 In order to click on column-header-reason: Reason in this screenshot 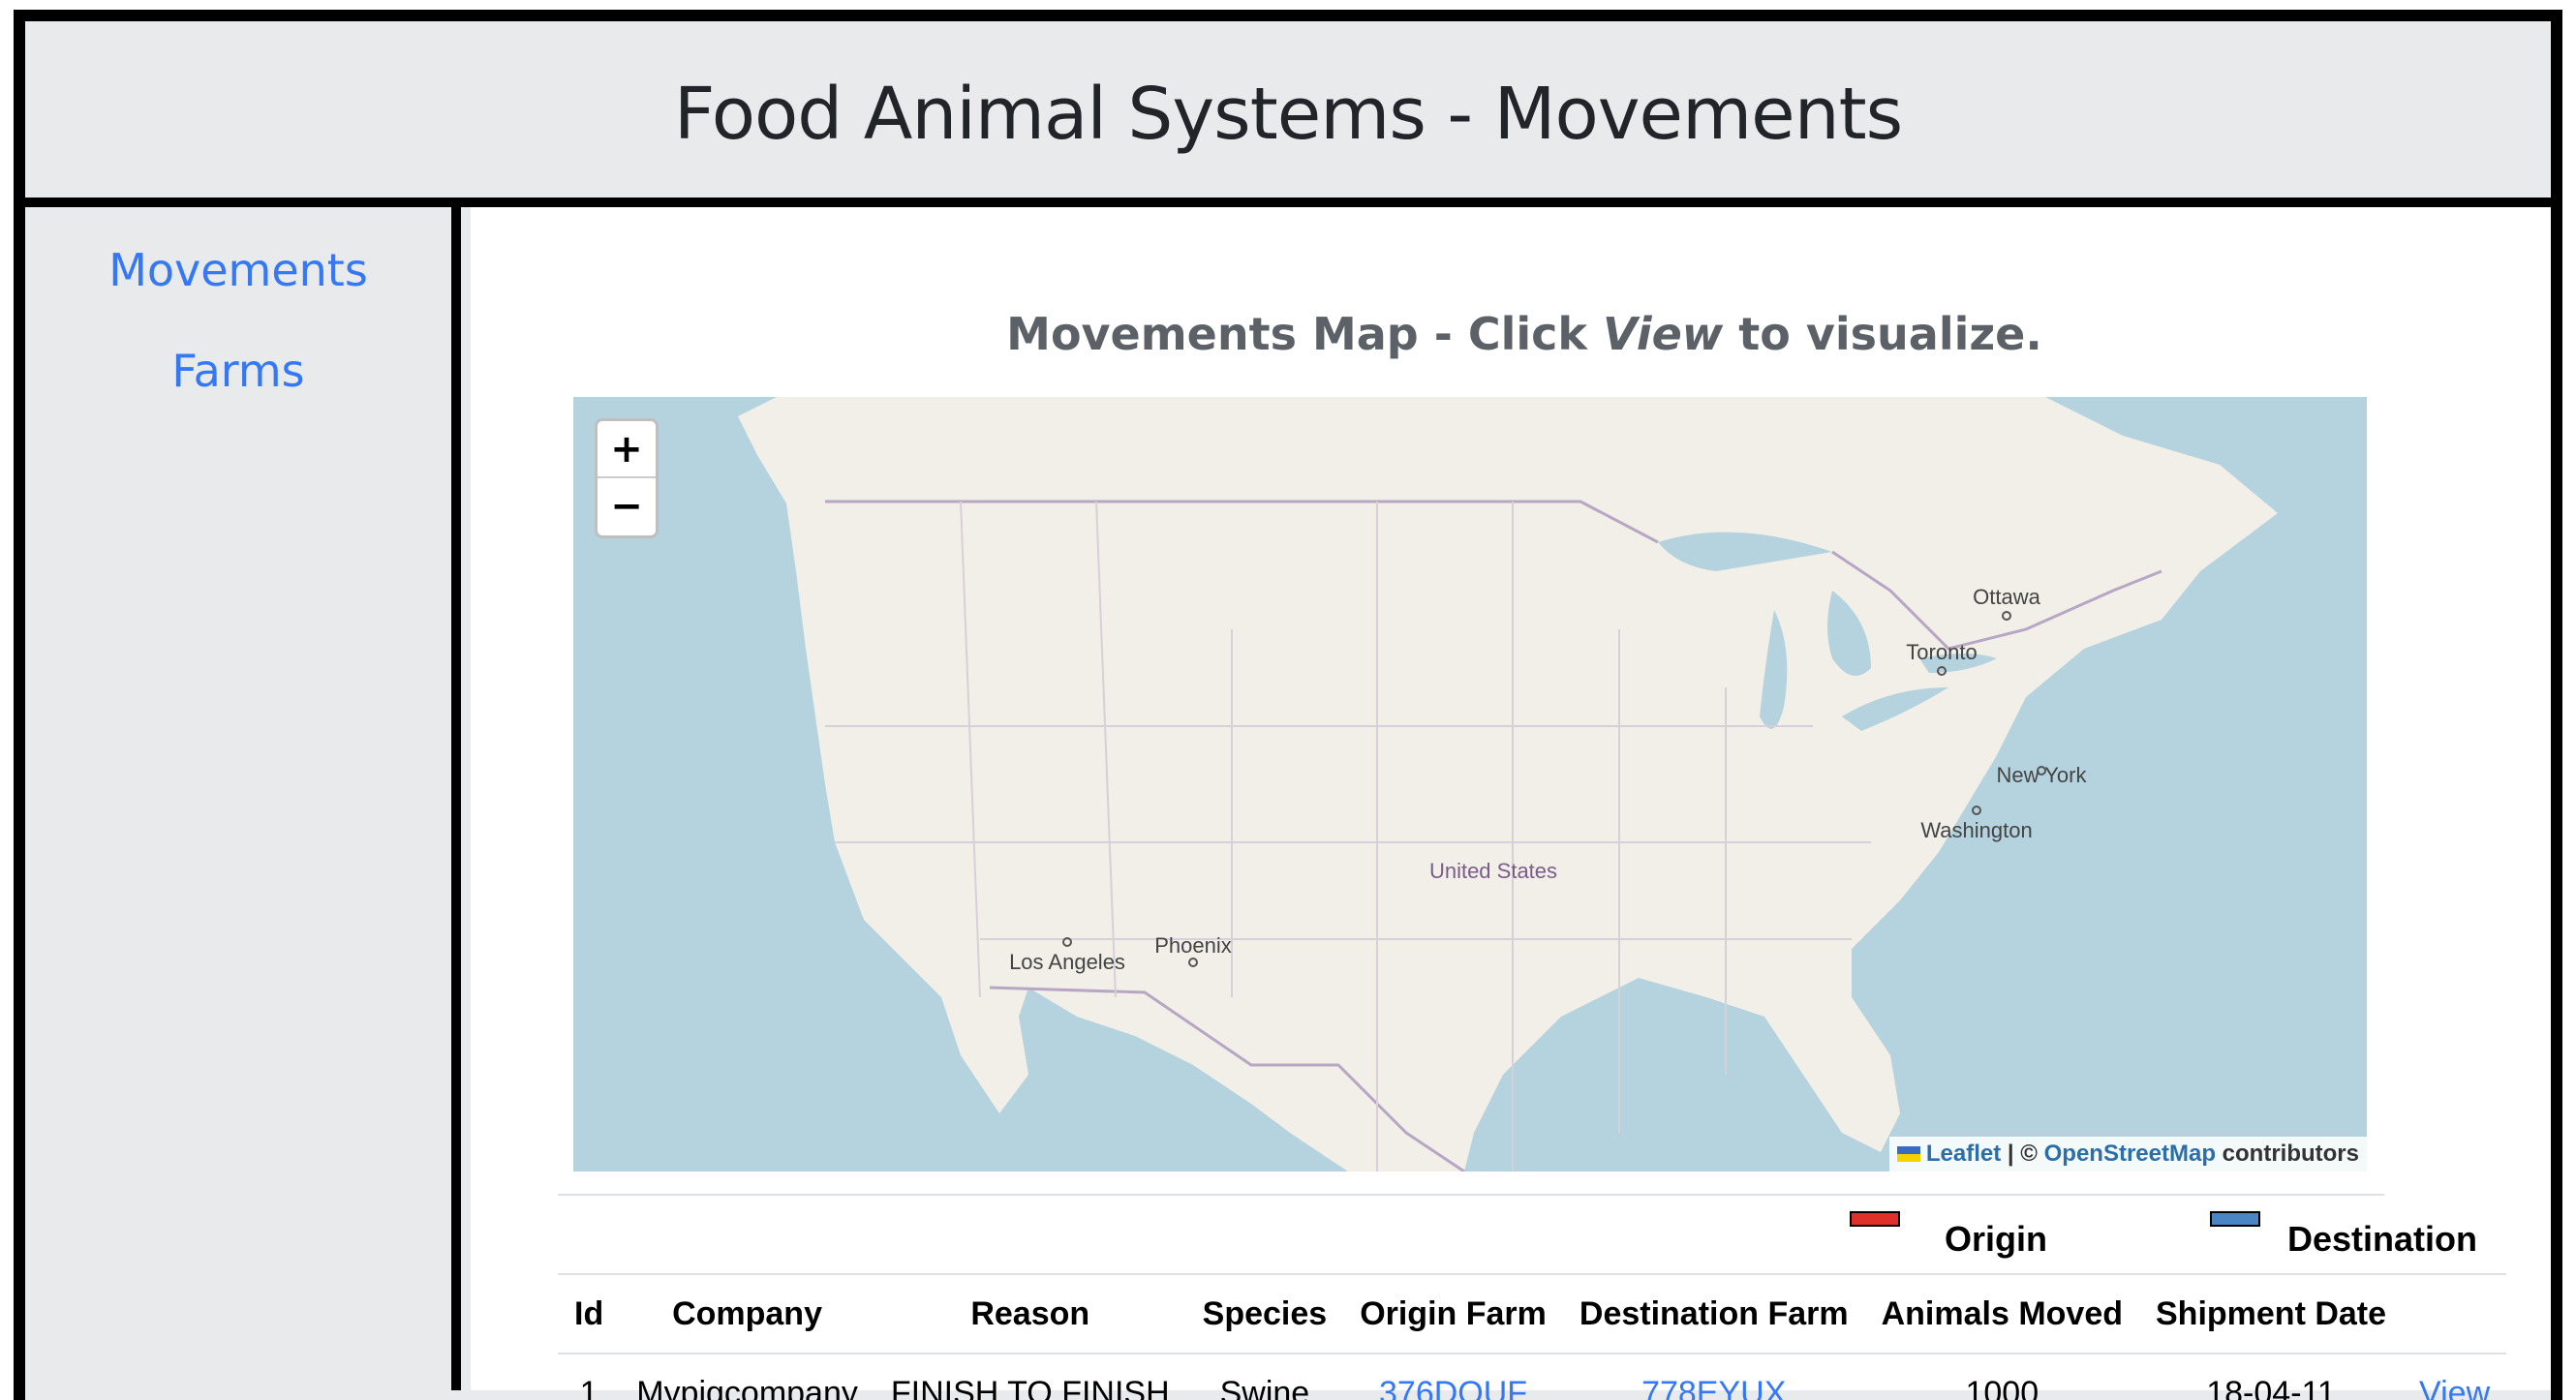, I will do `click(1030, 1313)`.